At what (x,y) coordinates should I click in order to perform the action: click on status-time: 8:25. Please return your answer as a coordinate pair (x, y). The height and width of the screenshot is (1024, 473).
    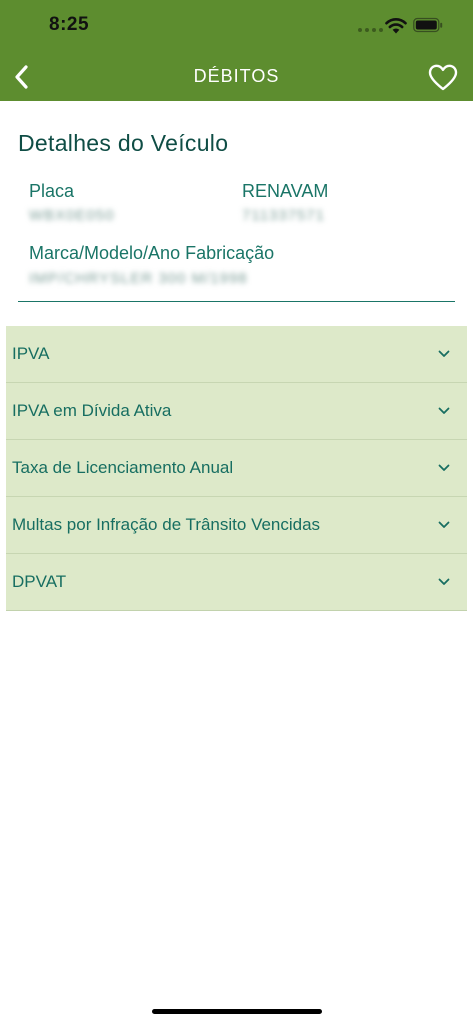
    Looking at the image, I should click on (69, 24).